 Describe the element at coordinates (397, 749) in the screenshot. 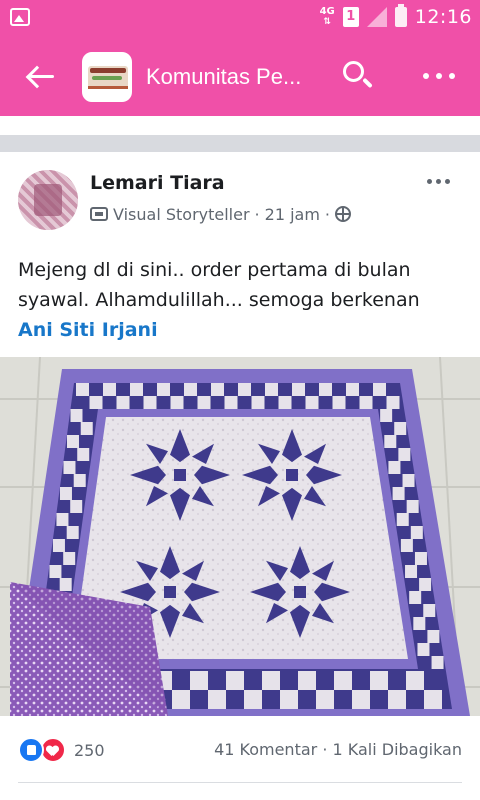

I see `share-count: 1 Kali Dibagikan` at that location.